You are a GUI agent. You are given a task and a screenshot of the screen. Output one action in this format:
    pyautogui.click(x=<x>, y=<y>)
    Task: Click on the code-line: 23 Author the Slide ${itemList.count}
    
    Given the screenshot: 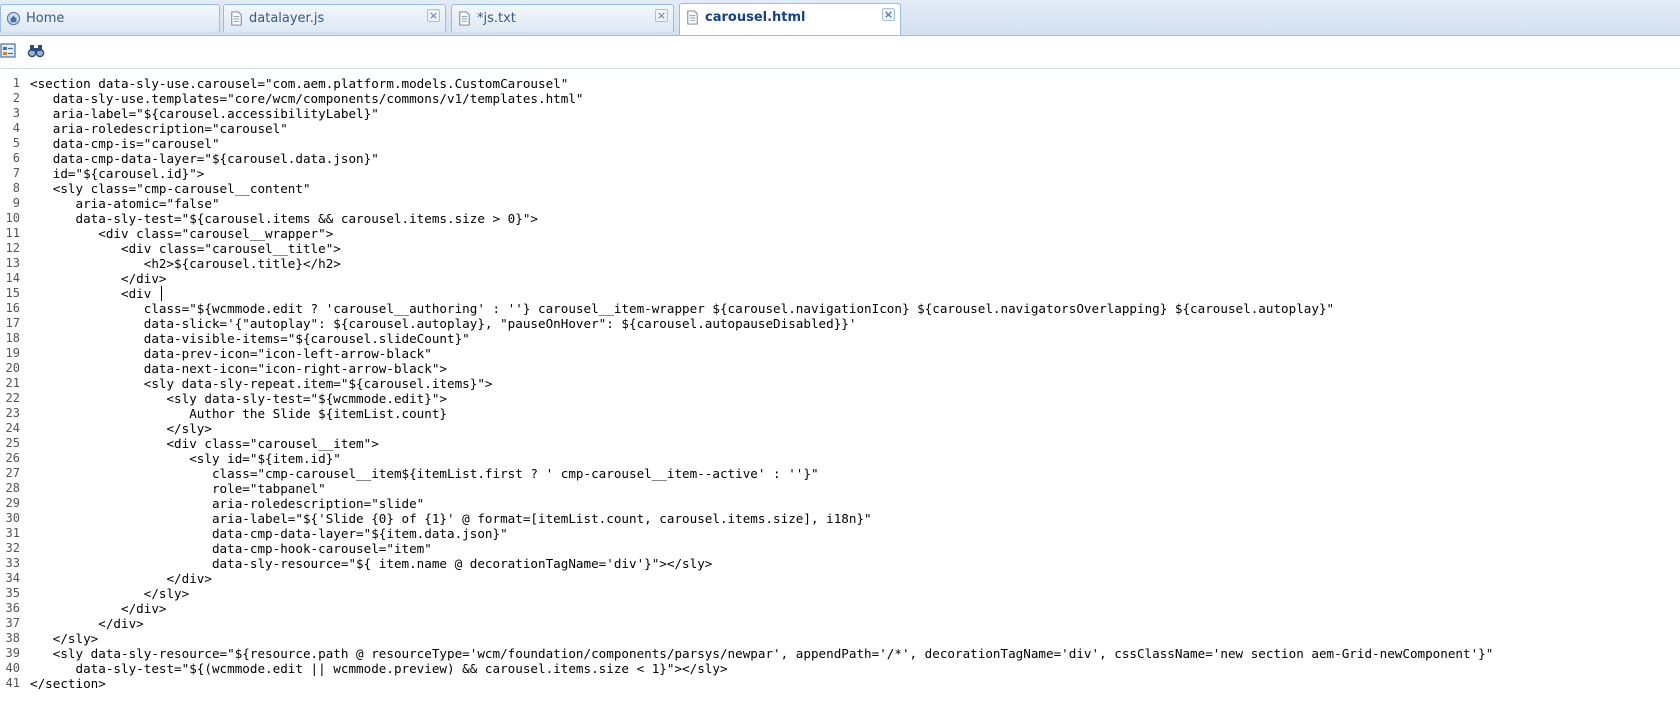 What is the action you would take?
    pyautogui.click(x=840, y=413)
    